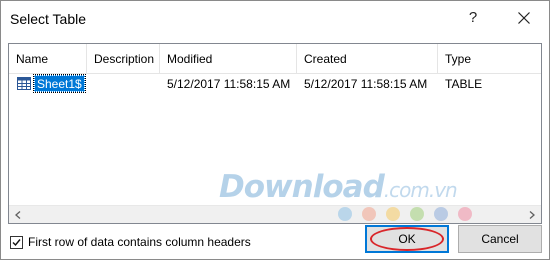 The image size is (550, 260). I want to click on watermark-dots, so click(408, 215).